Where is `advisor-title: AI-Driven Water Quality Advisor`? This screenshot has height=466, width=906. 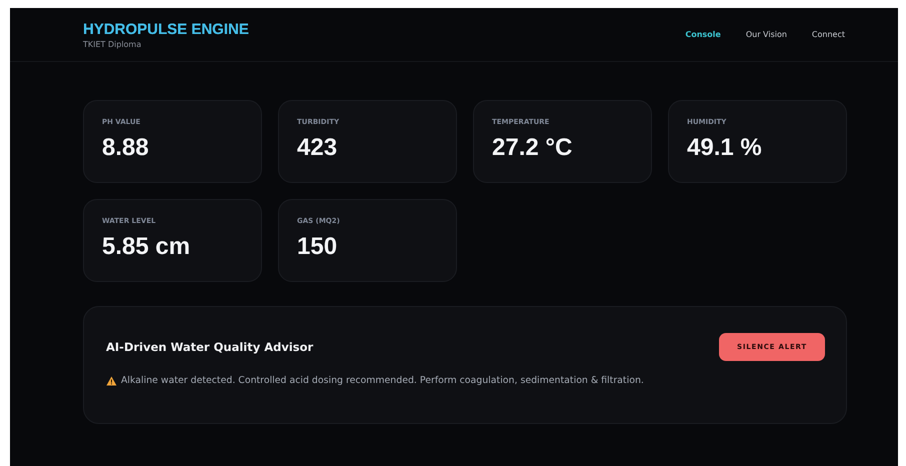 advisor-title: AI-Driven Water Quality Advisor is located at coordinates (210, 347).